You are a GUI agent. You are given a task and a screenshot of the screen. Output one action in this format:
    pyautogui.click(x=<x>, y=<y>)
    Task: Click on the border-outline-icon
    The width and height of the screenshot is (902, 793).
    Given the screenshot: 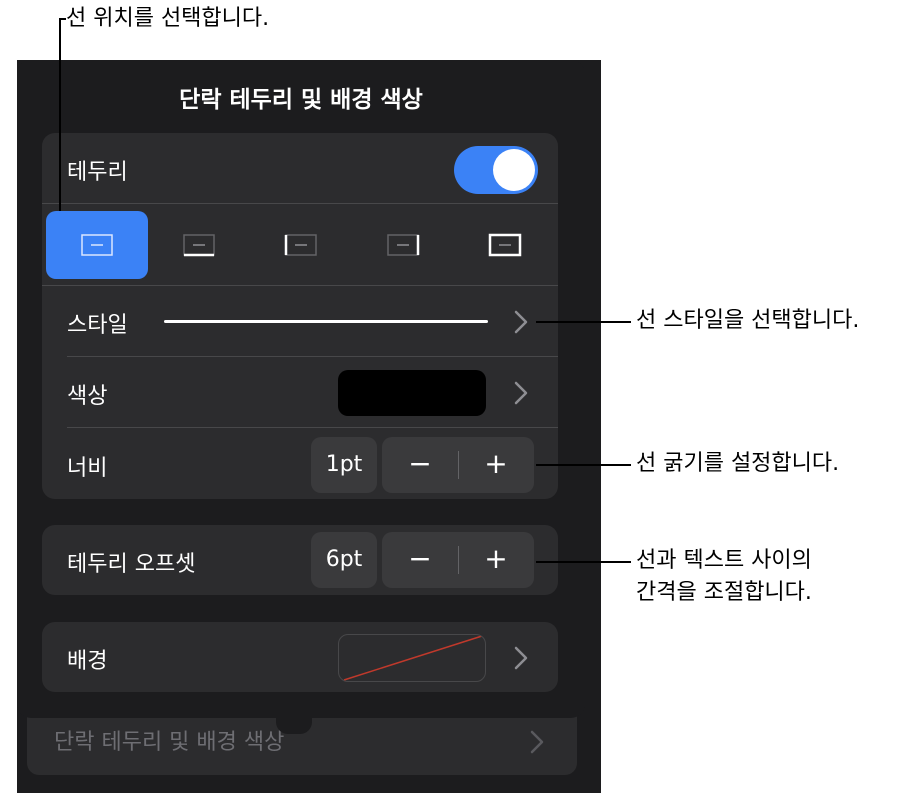 What is the action you would take?
    pyautogui.click(x=505, y=245)
    